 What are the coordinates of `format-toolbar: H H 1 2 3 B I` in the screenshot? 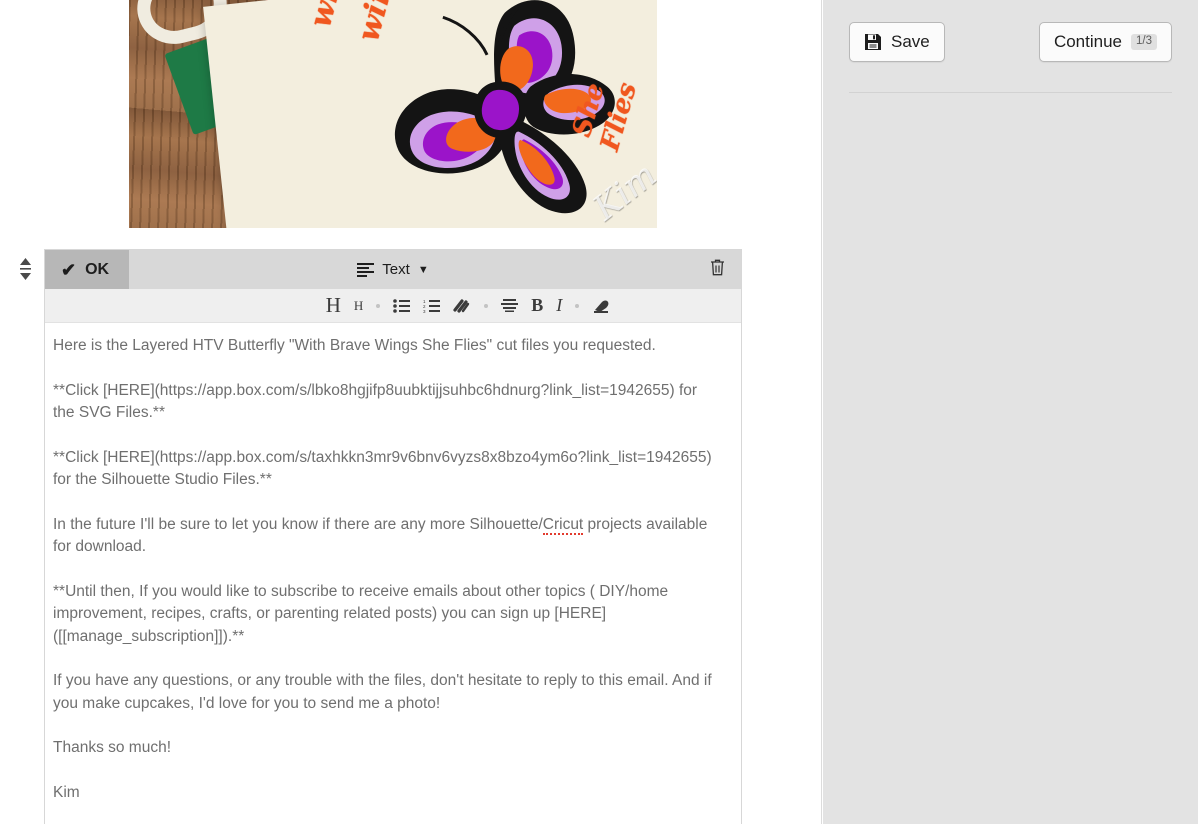 It's located at (393, 306).